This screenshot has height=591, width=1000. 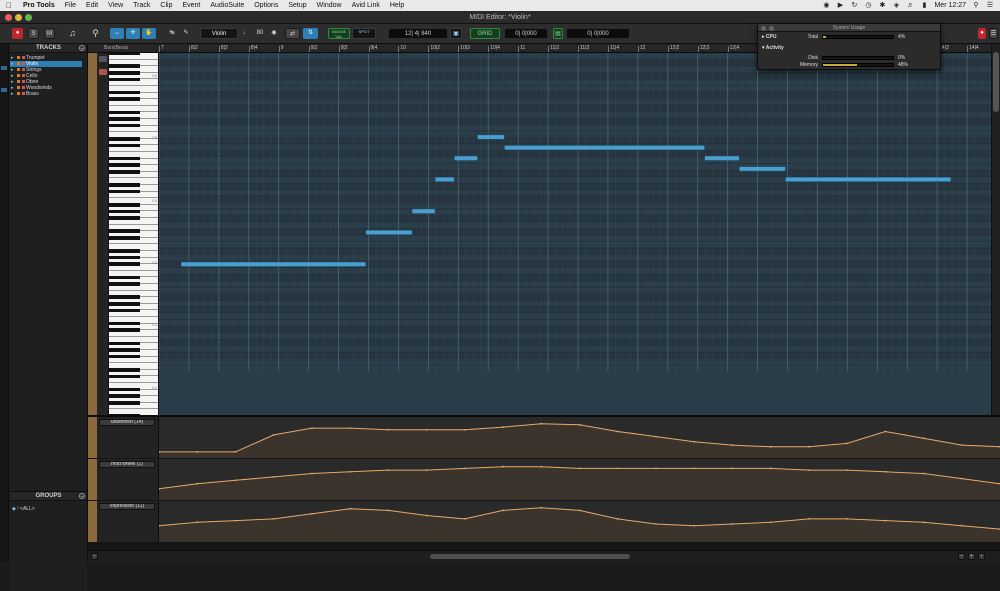 I want to click on zoom-window-button, so click(x=28, y=17).